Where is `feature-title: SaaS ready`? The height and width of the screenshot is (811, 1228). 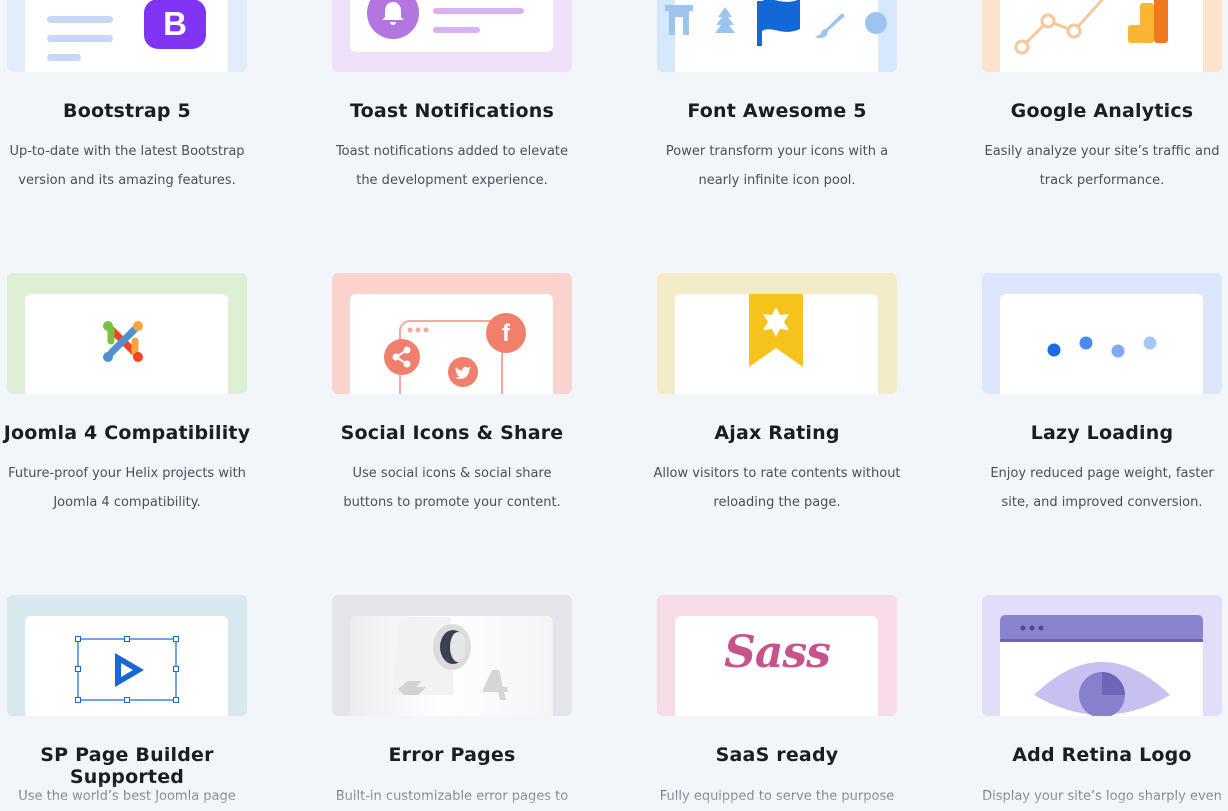 feature-title: SaaS ready is located at coordinates (777, 755).